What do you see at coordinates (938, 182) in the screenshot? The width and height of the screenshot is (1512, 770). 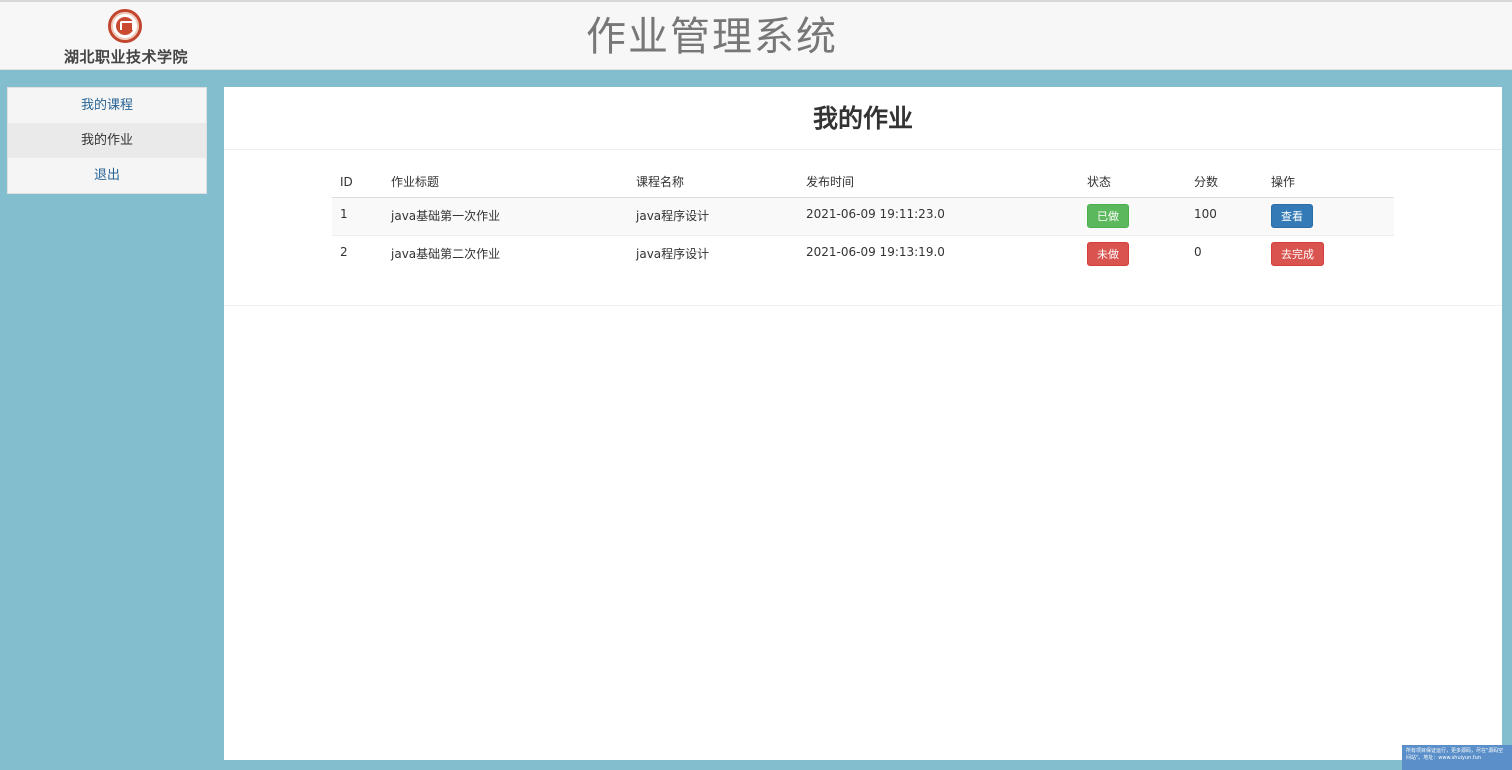 I see `column-header-time: 发布时间` at bounding box center [938, 182].